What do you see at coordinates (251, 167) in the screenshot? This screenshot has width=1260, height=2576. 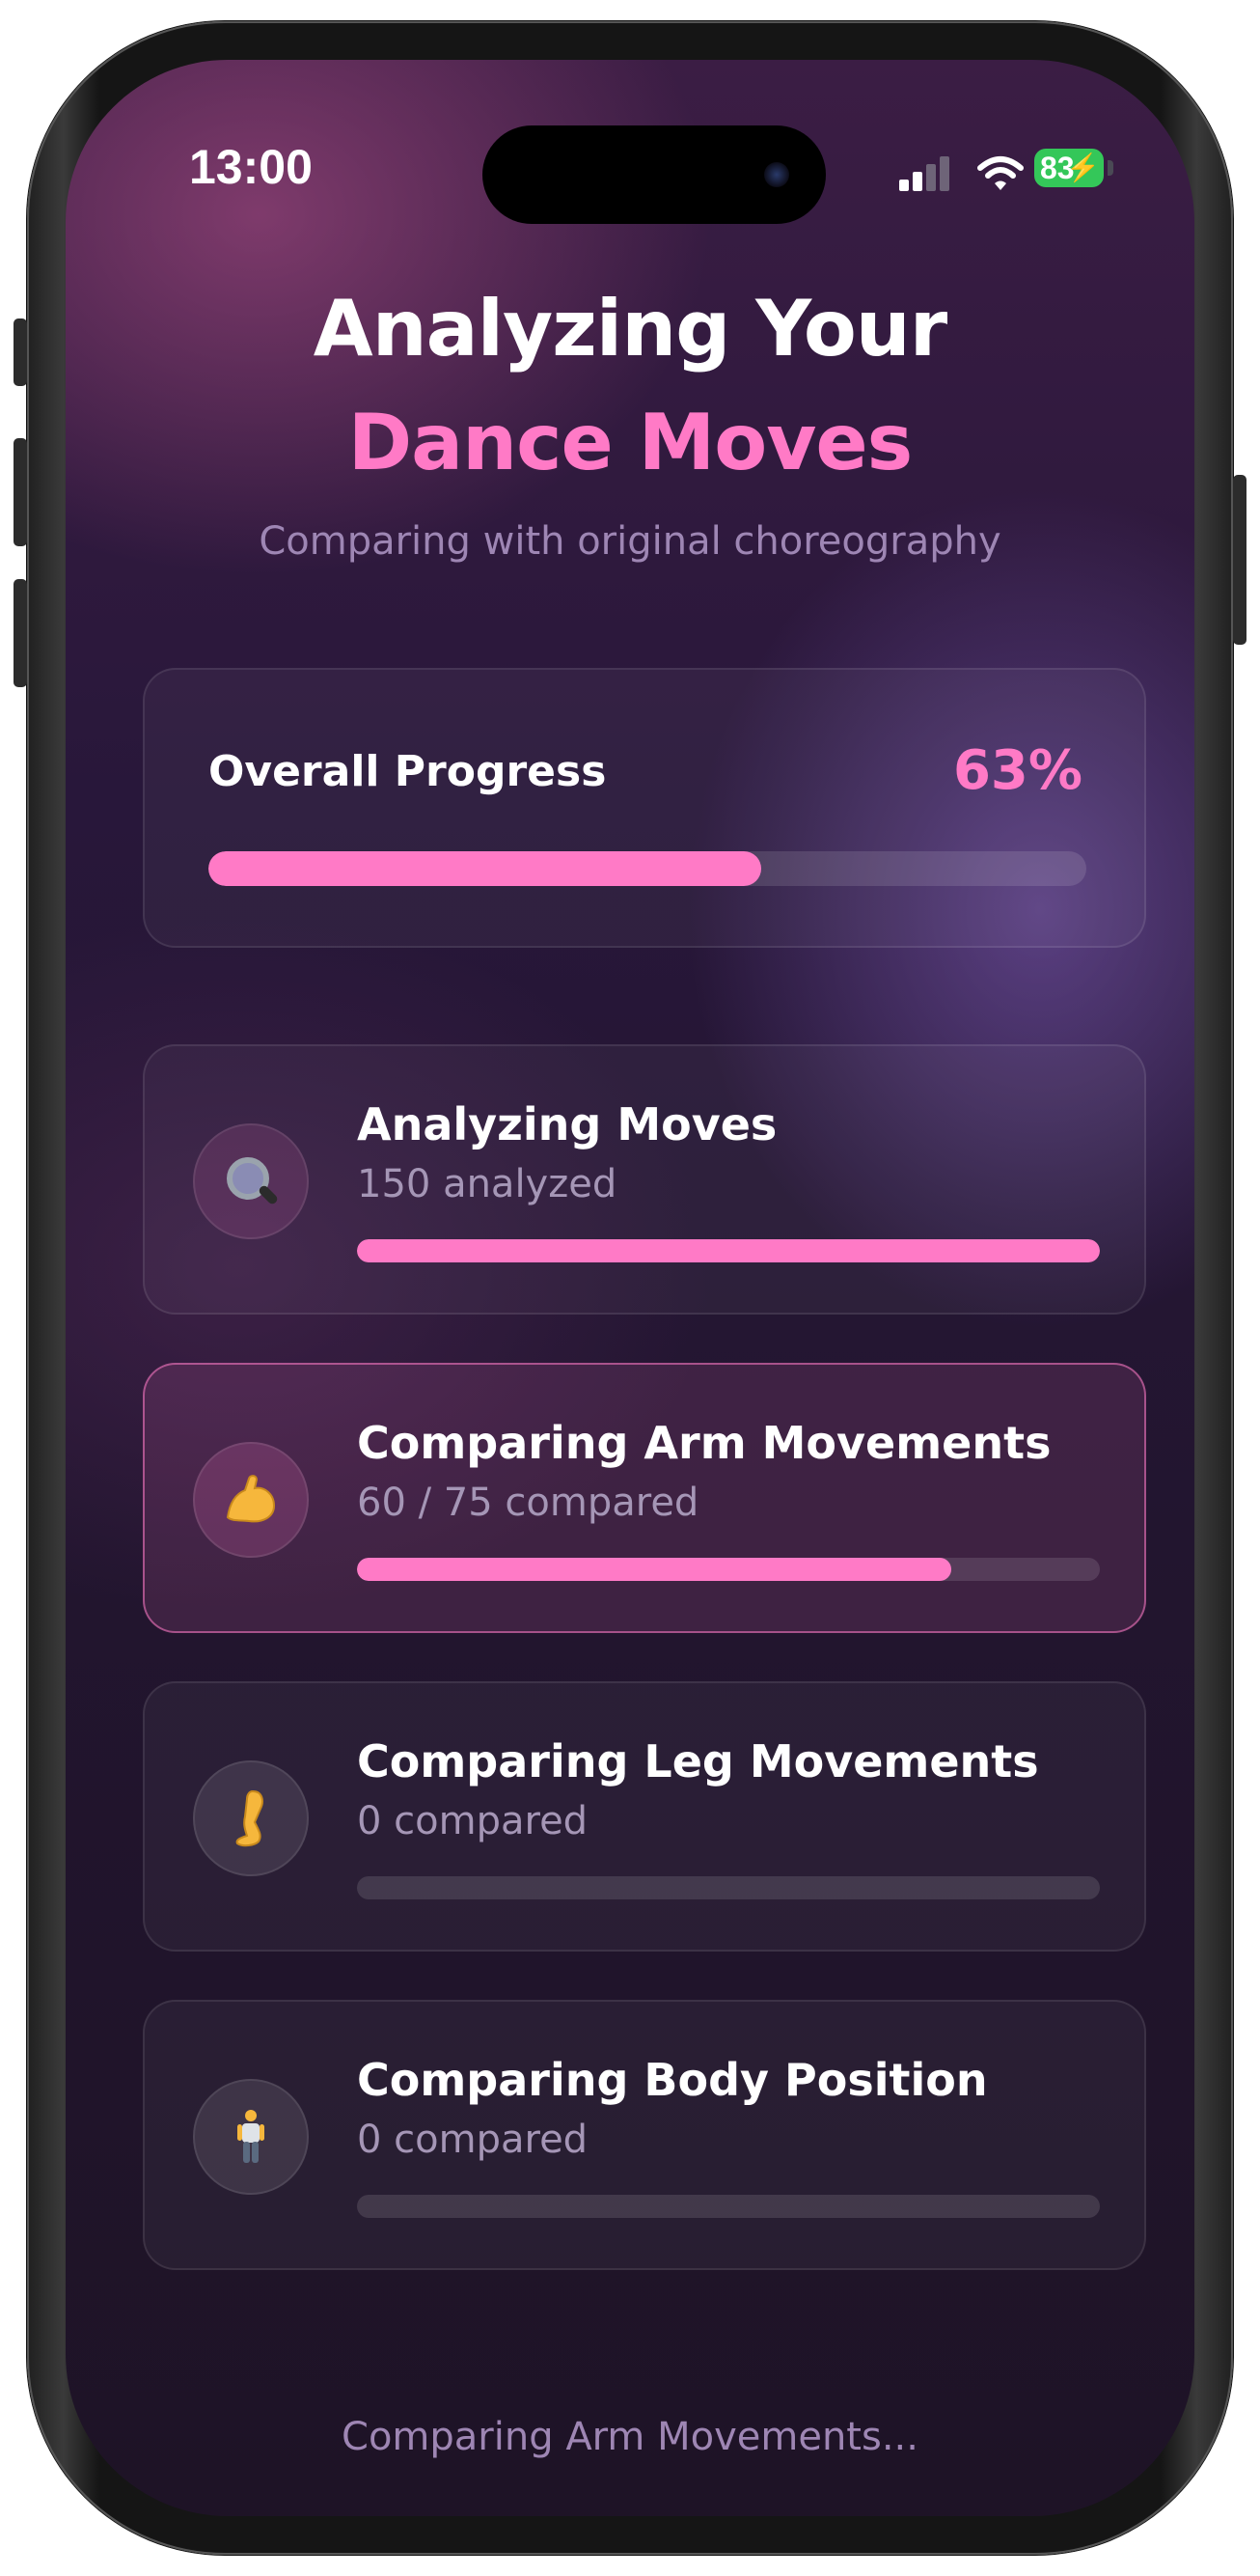 I see `status-time: 13:00` at bounding box center [251, 167].